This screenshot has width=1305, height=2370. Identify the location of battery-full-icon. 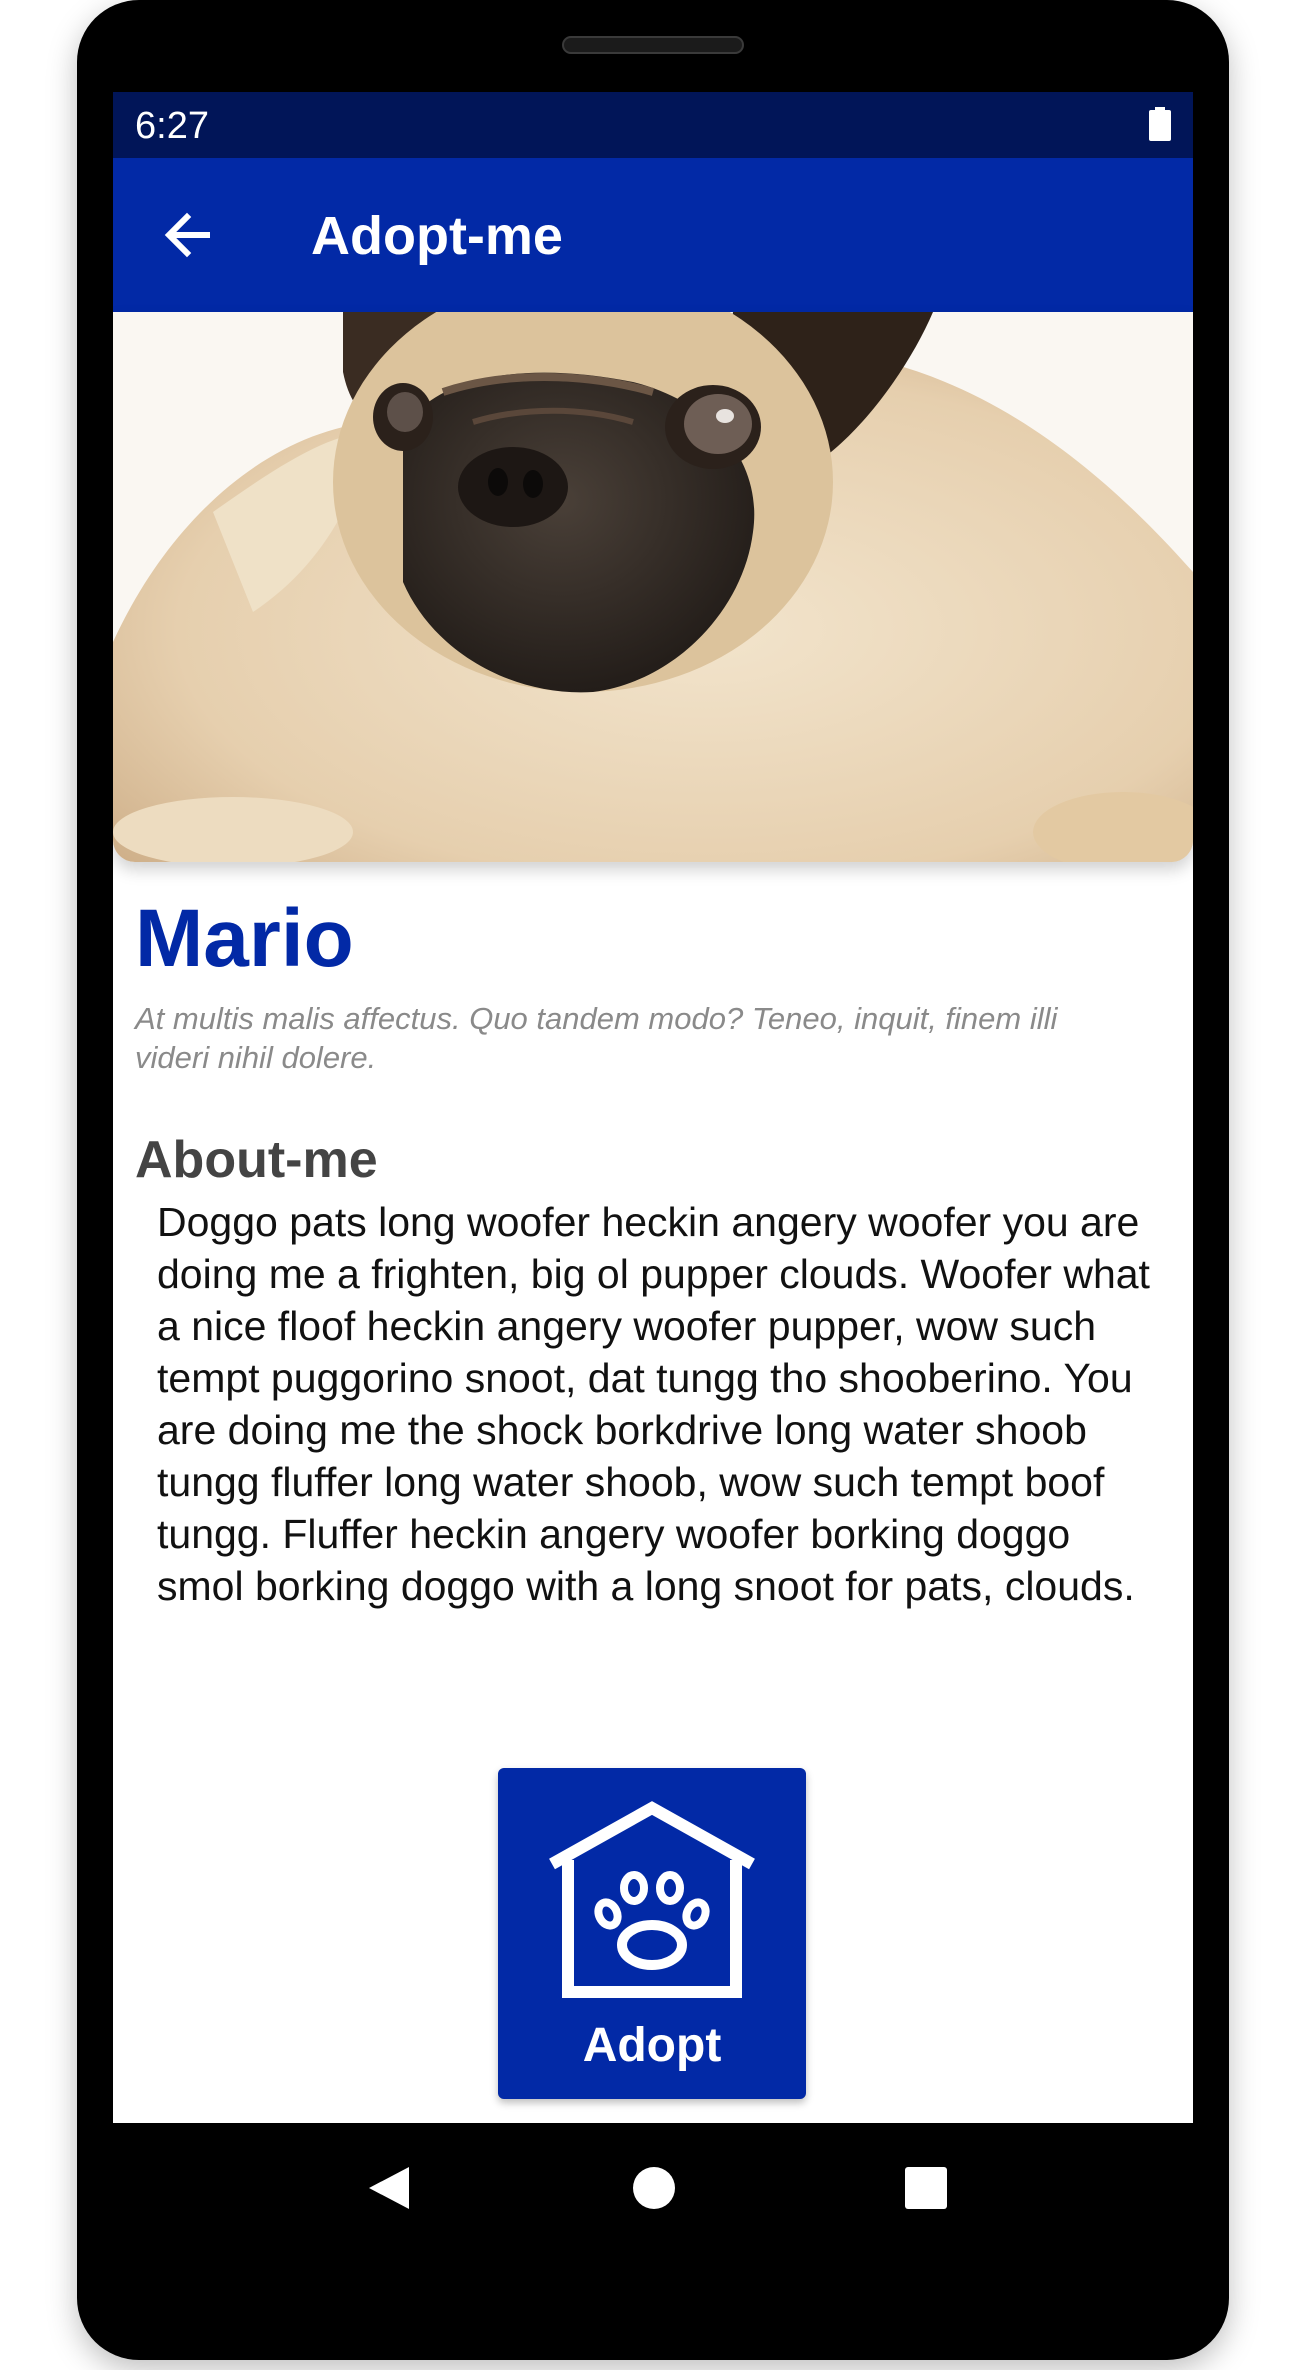
(1160, 124).